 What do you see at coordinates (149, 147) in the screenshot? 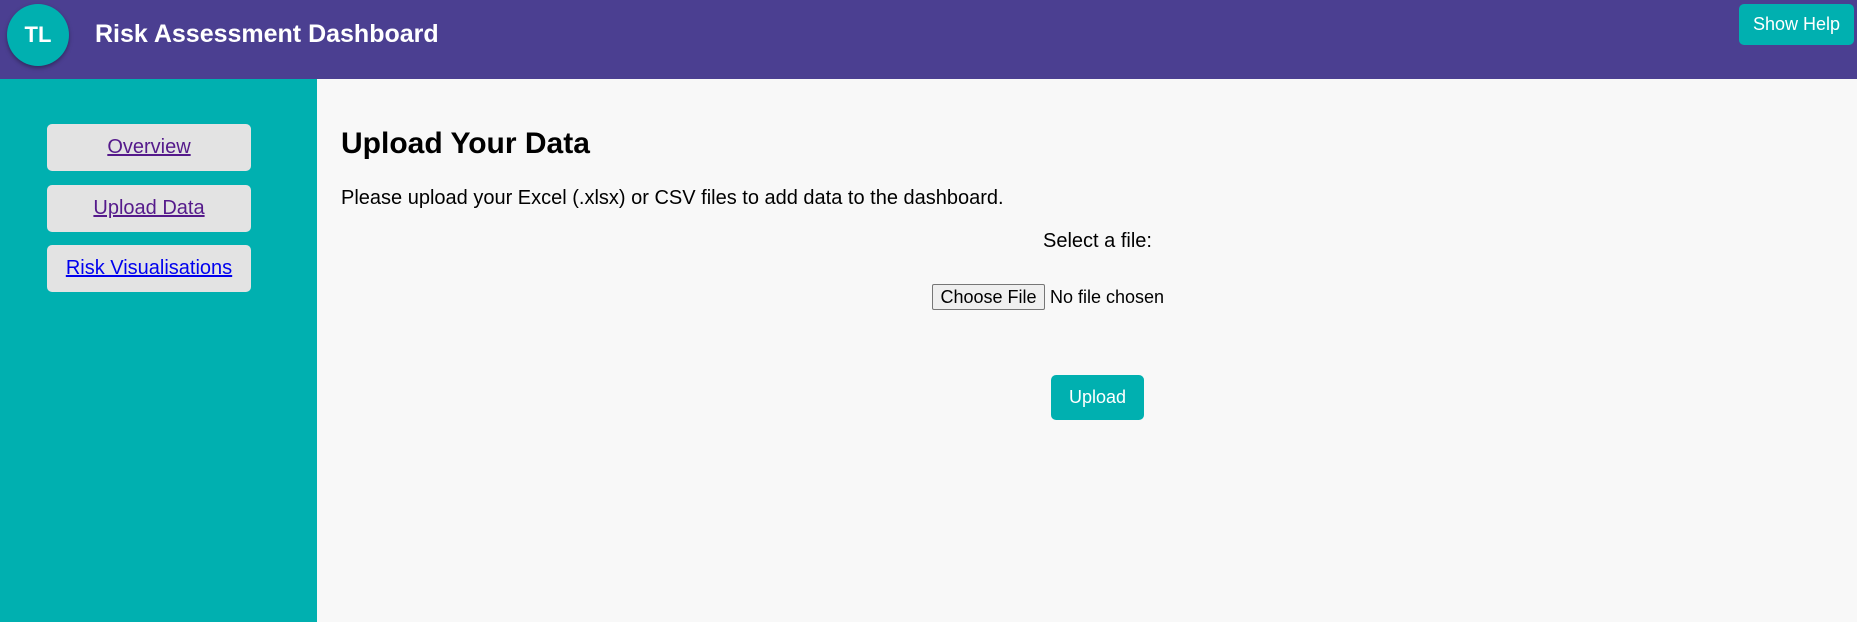
I see `sidebar-item-overview: Overview` at bounding box center [149, 147].